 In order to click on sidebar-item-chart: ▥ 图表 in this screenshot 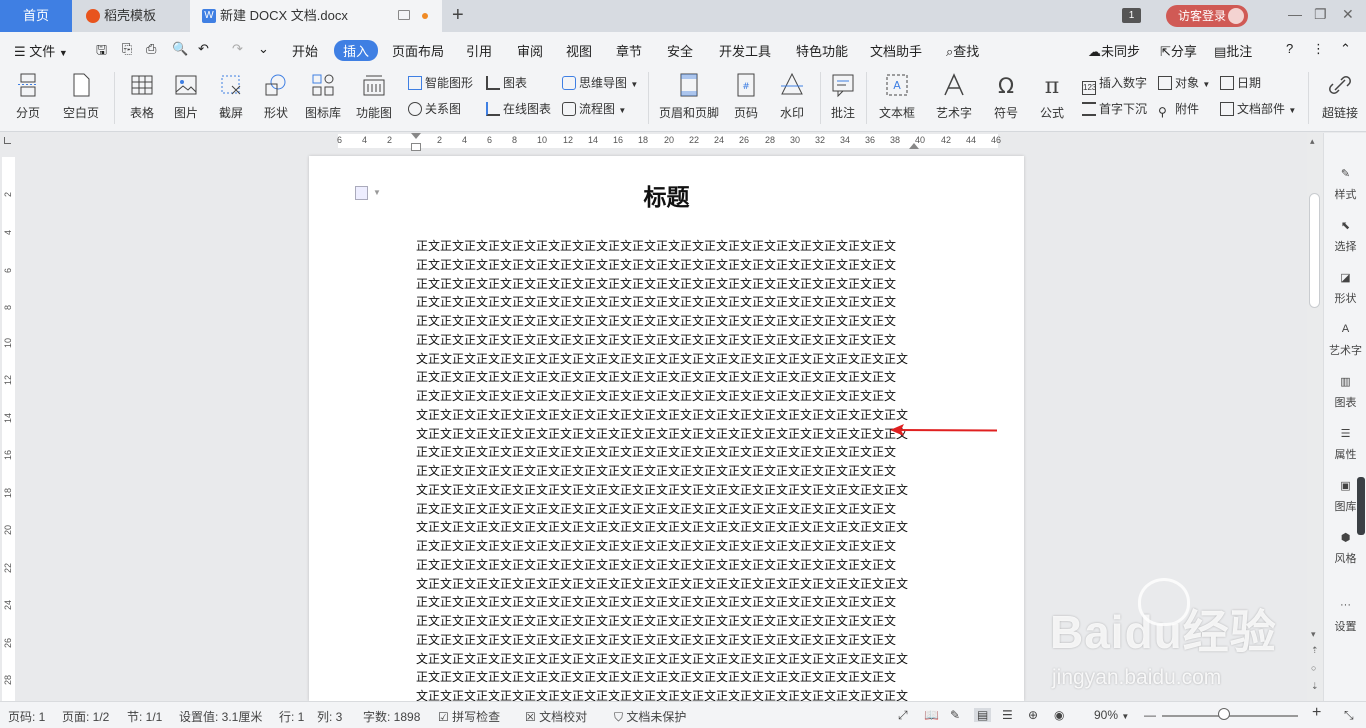, I will do `click(1345, 392)`.